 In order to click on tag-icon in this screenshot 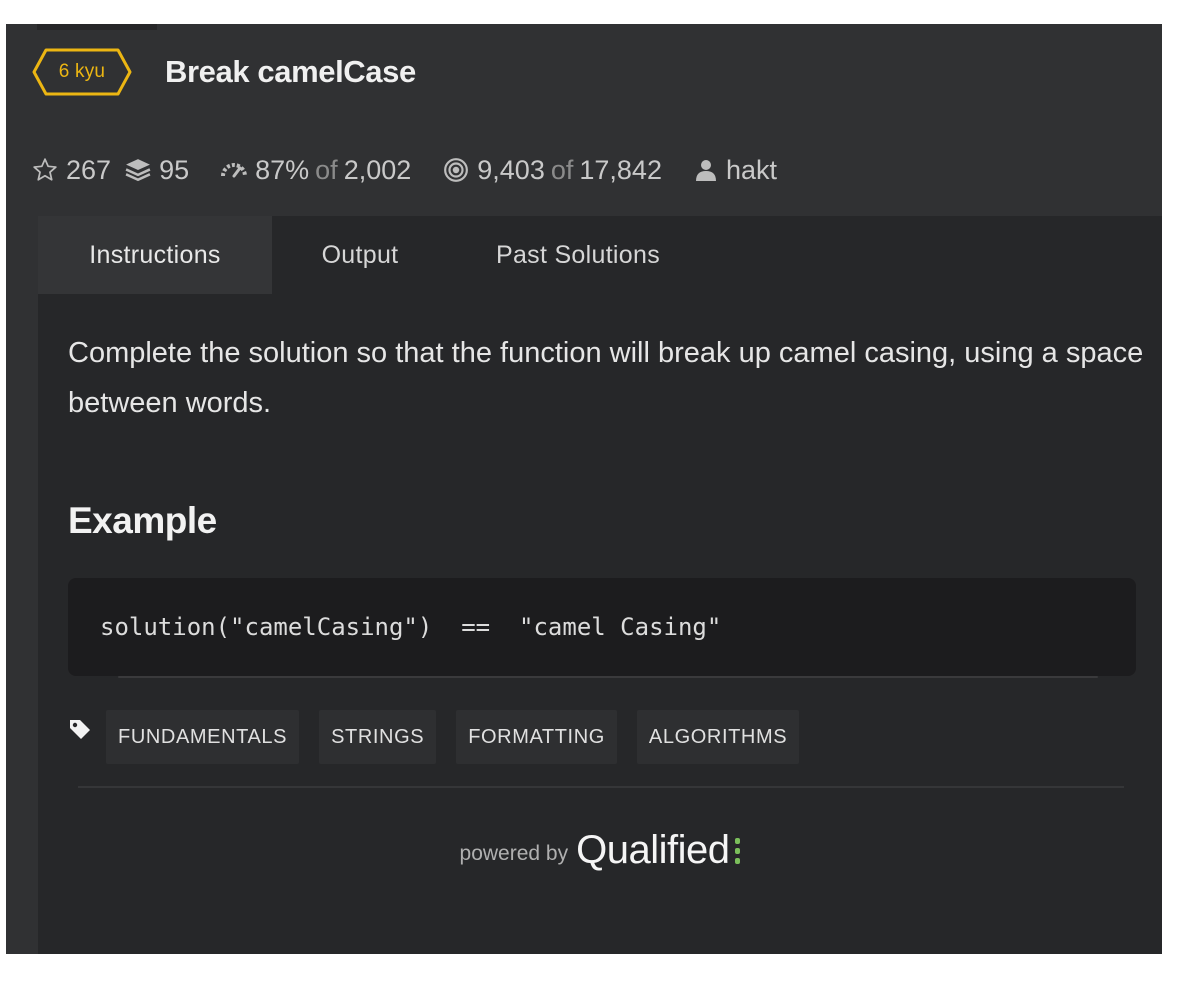, I will do `click(87, 737)`.